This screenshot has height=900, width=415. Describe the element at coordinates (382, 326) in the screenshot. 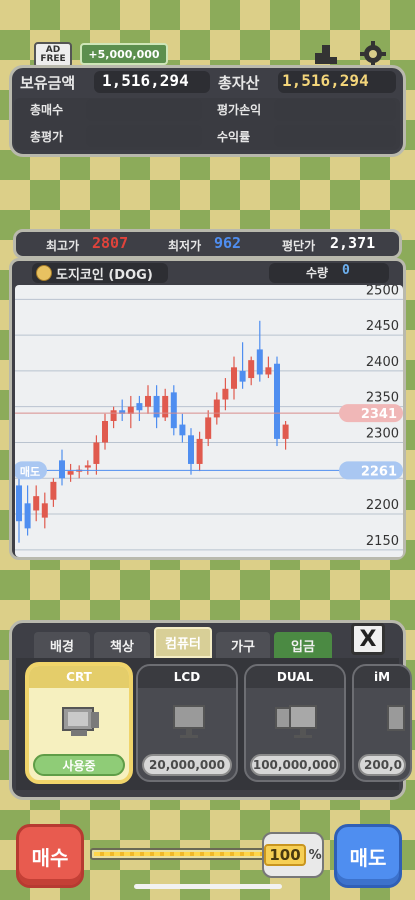

I see `y-tick-label: 2450` at that location.